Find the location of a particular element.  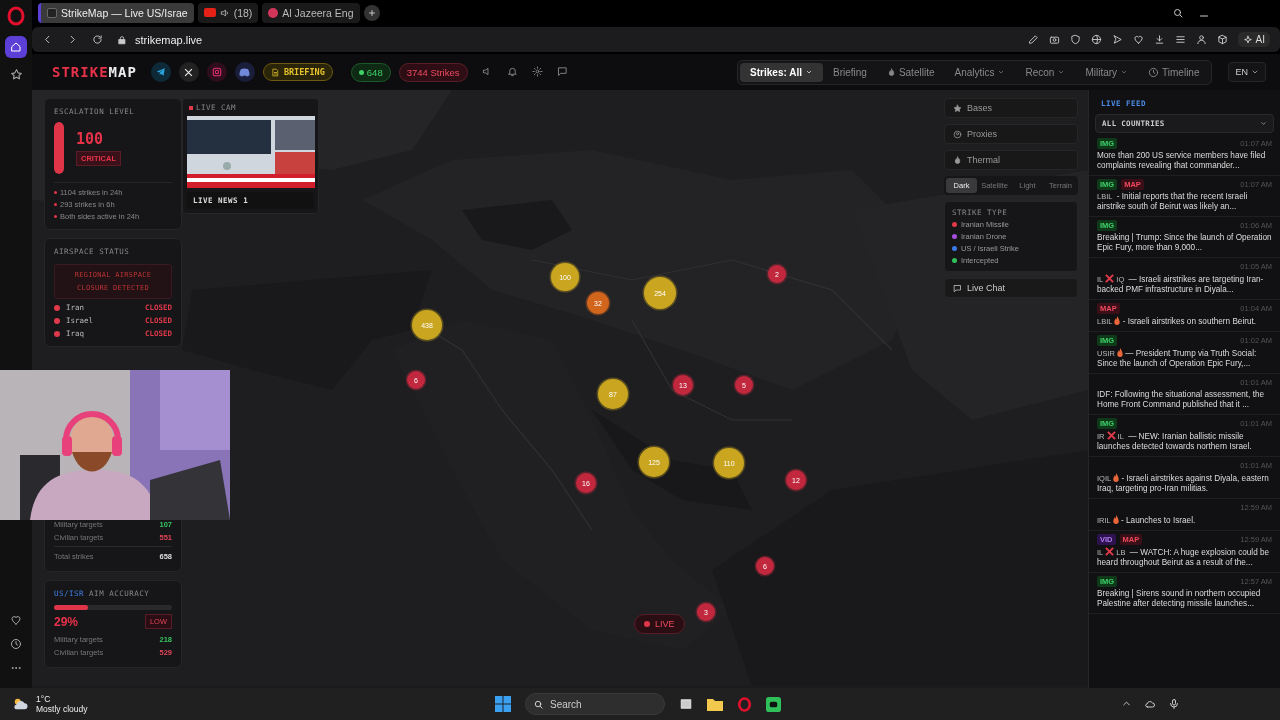

browser-tab: Al Jazeera Eng is located at coordinates (311, 12).